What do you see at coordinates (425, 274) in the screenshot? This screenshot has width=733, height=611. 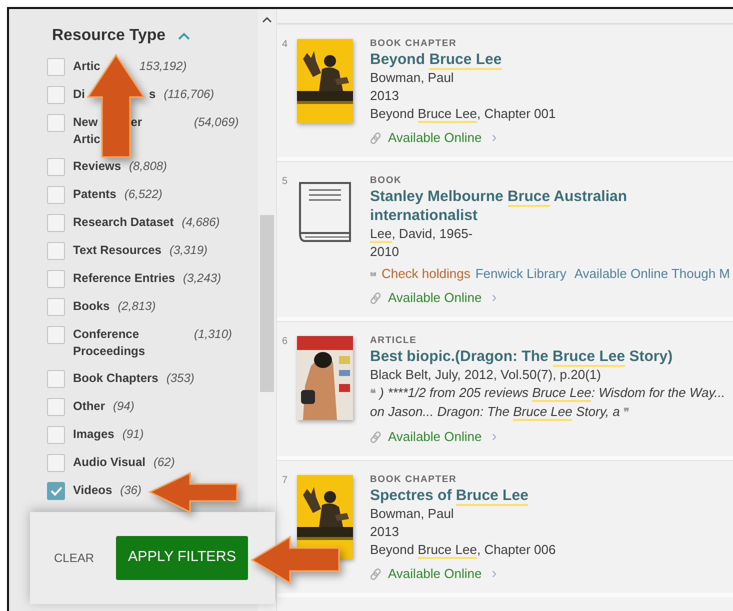 I see `holdings-status: Check holdings` at bounding box center [425, 274].